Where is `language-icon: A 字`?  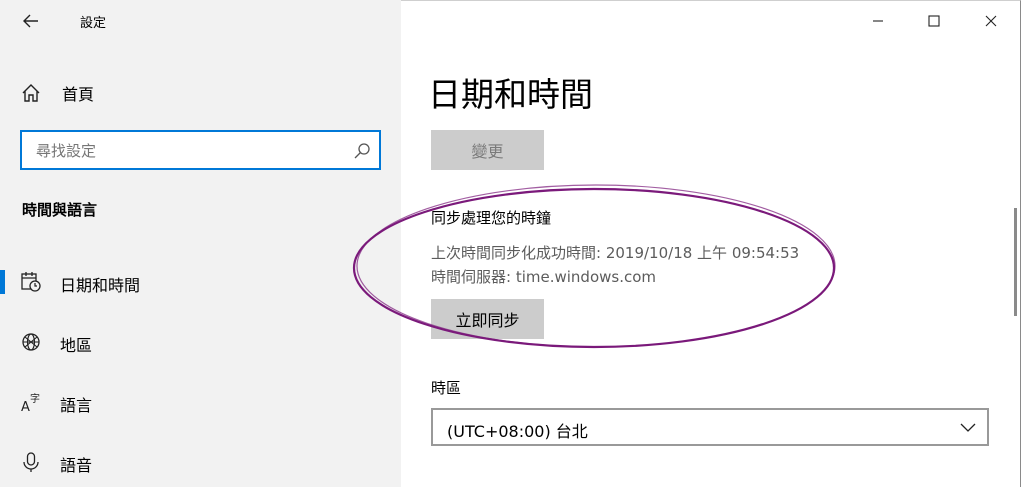
language-icon: A 字 is located at coordinates (30, 402).